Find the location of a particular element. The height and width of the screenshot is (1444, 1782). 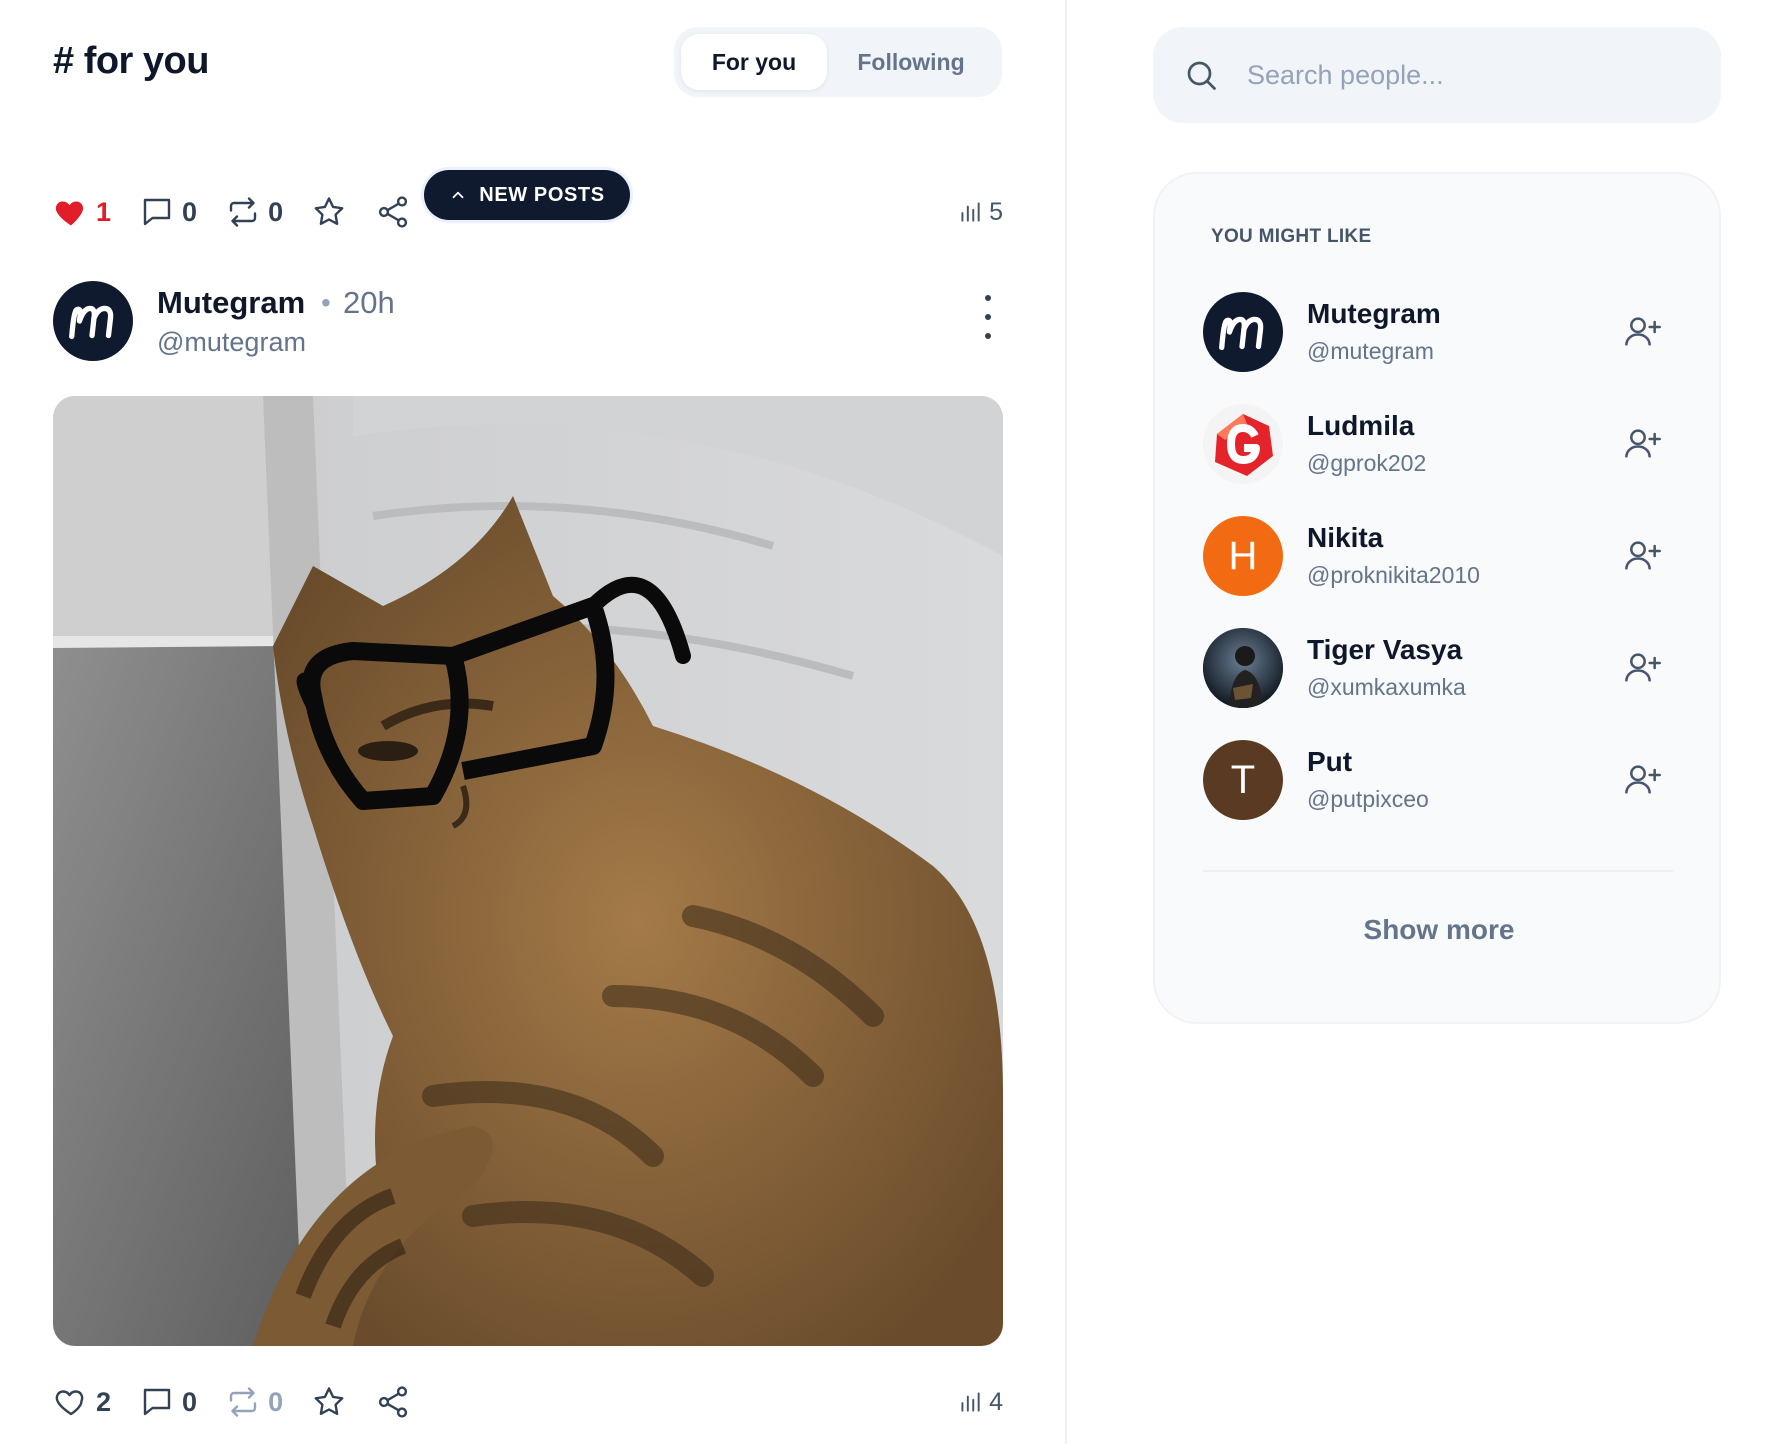

like-count: 2 is located at coordinates (104, 1401).